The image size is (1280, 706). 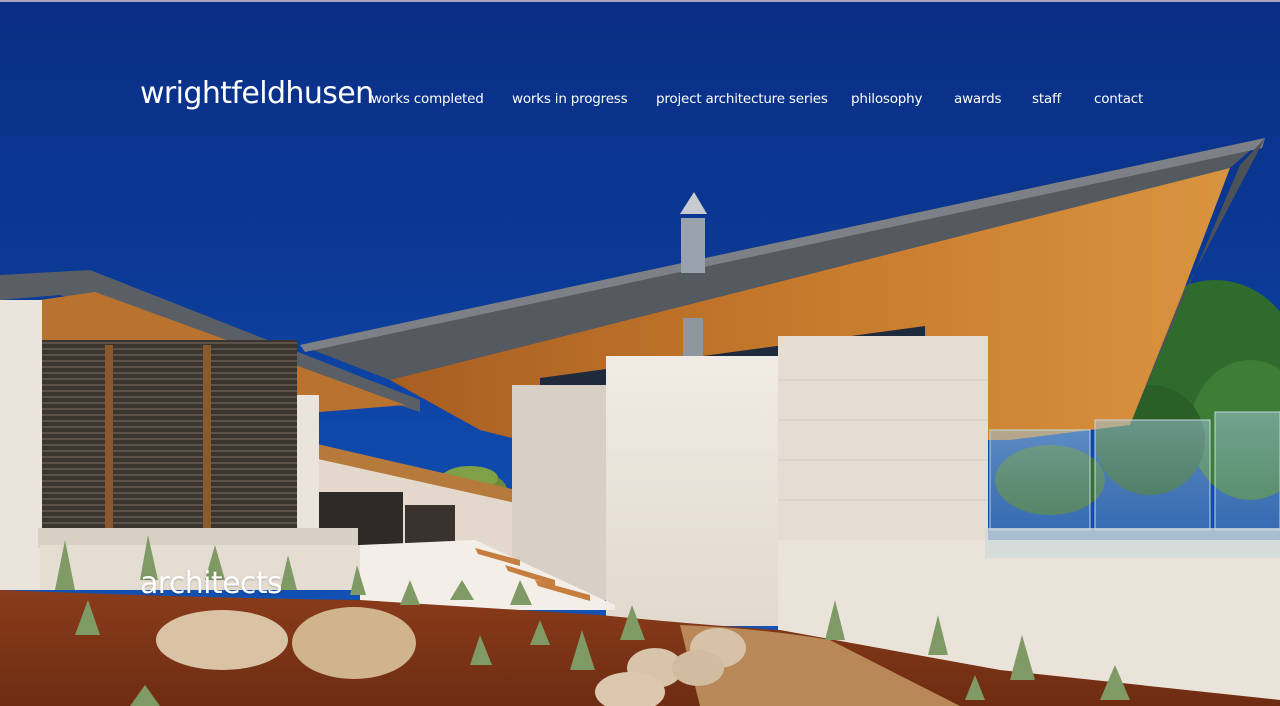 I want to click on nav-awards: awards, so click(x=978, y=99).